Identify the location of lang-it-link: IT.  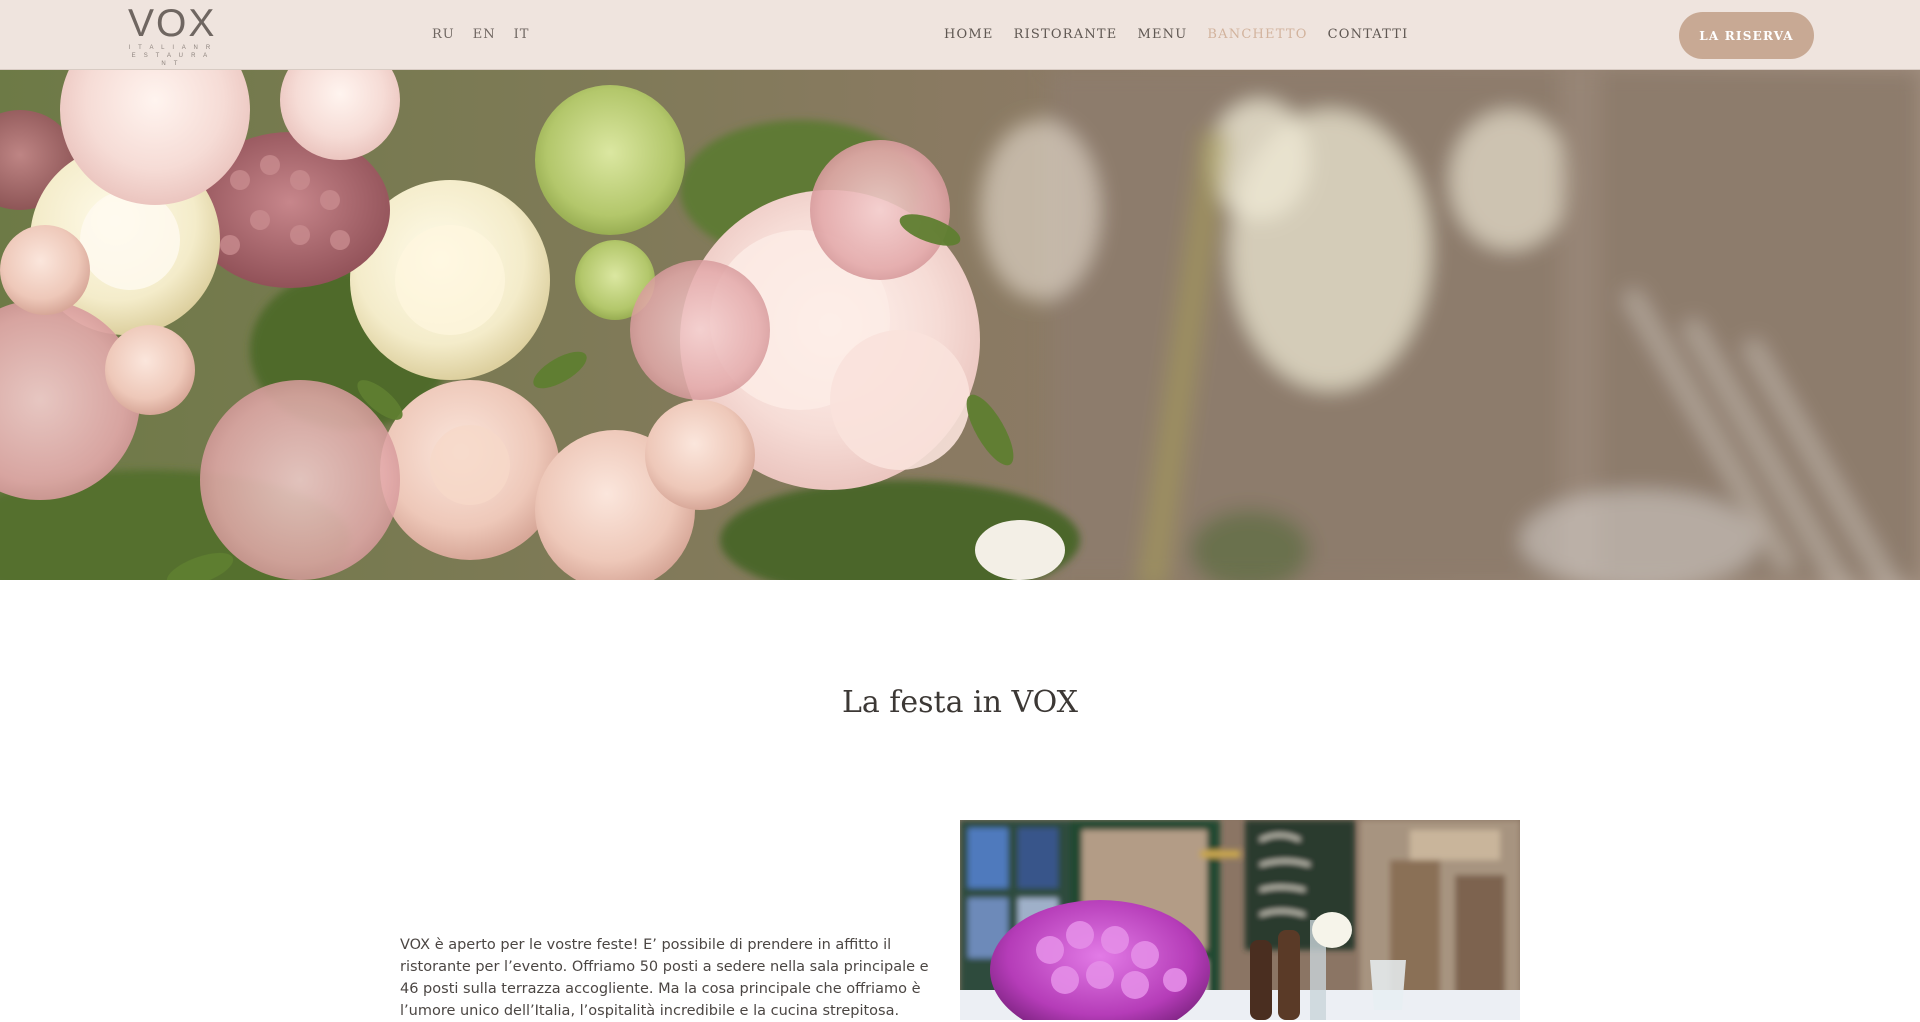
(522, 34).